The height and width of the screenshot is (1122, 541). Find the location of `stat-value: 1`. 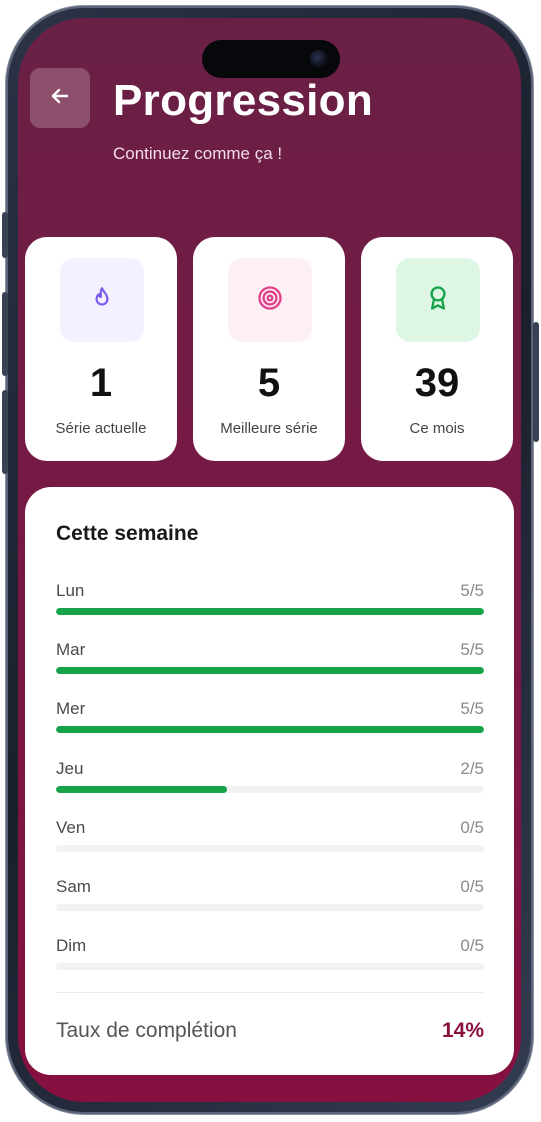

stat-value: 1 is located at coordinates (101, 383).